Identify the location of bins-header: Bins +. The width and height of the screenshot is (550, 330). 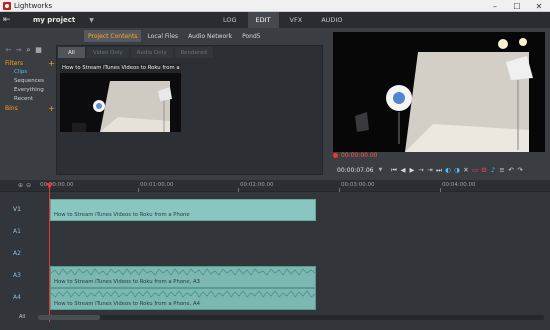
(30, 108).